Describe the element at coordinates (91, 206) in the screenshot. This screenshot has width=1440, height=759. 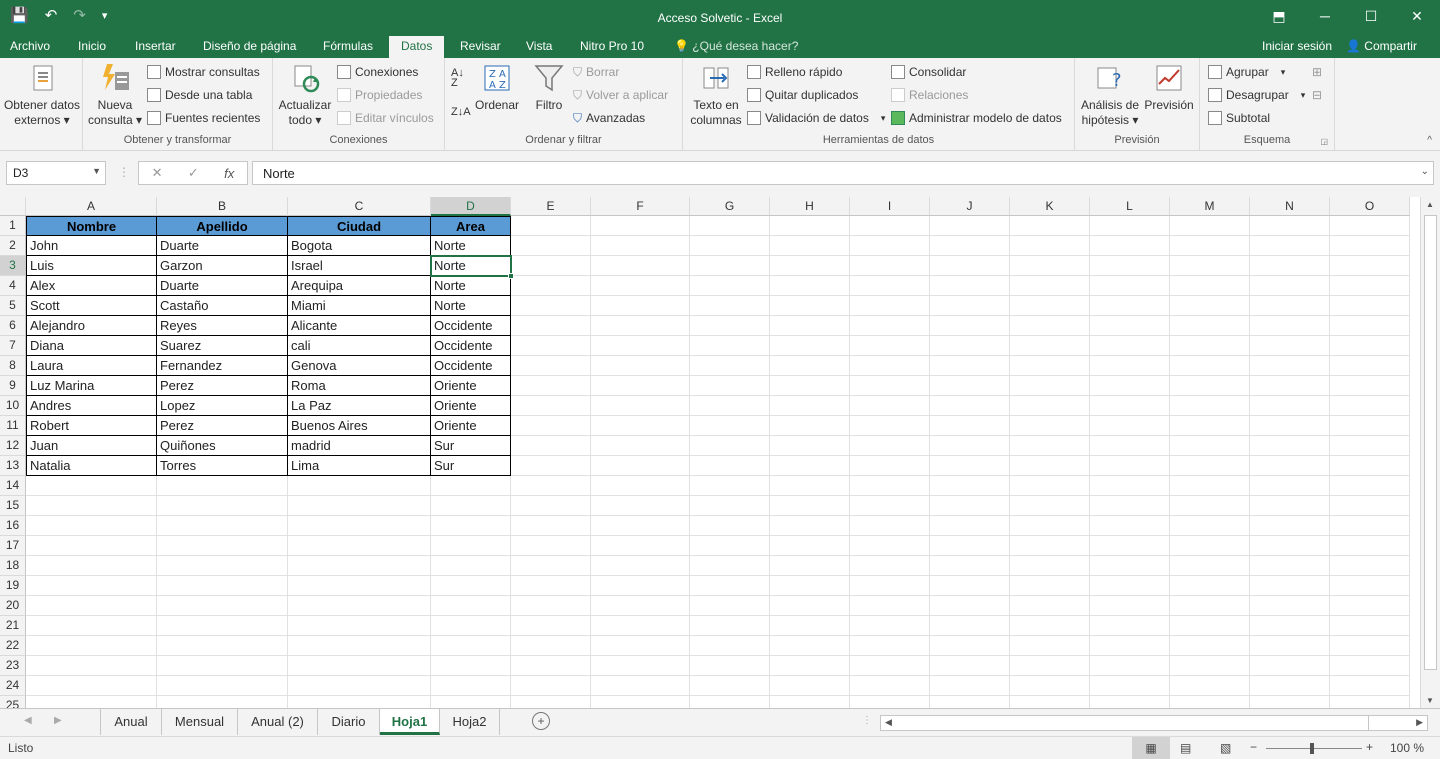
I see `column-header-a: A` at that location.